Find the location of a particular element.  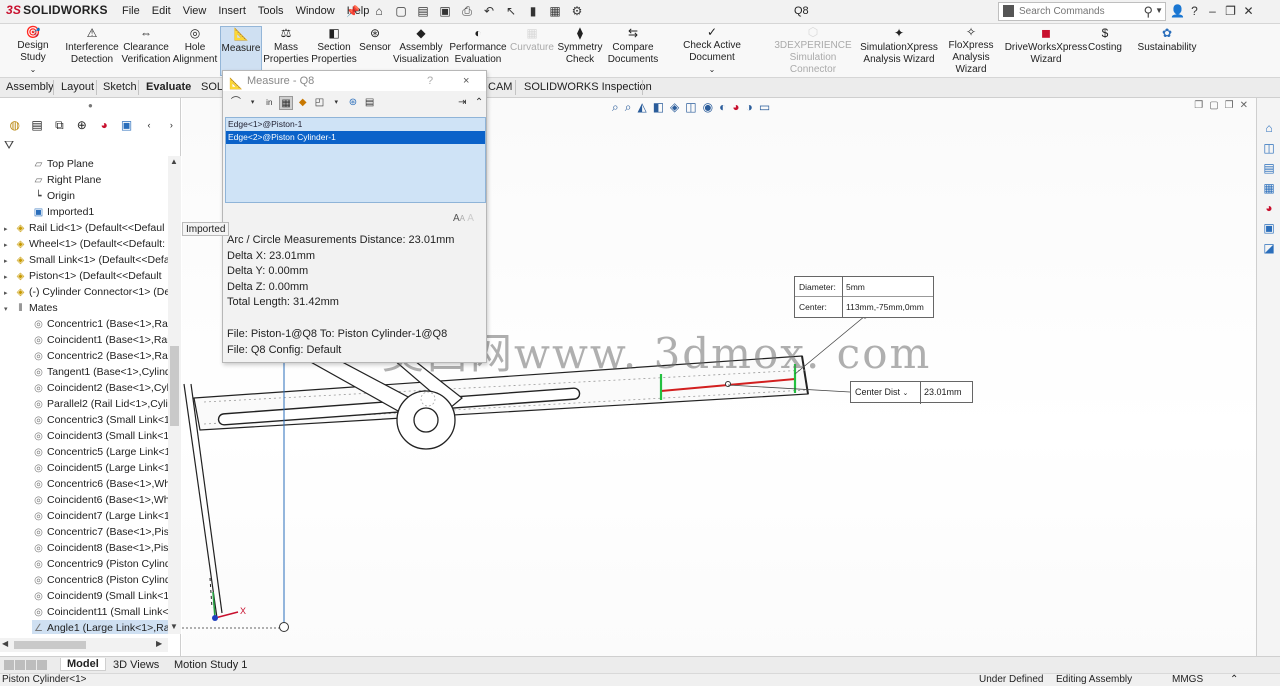

home-icon: ⌂ is located at coordinates (379, 11).